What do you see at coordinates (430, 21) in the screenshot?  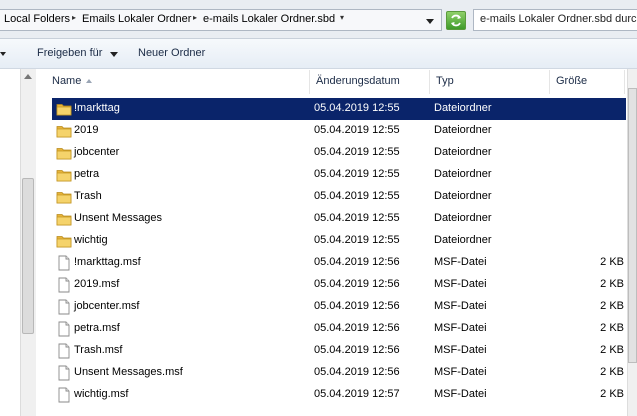 I see `address-history-dropdown-icon` at bounding box center [430, 21].